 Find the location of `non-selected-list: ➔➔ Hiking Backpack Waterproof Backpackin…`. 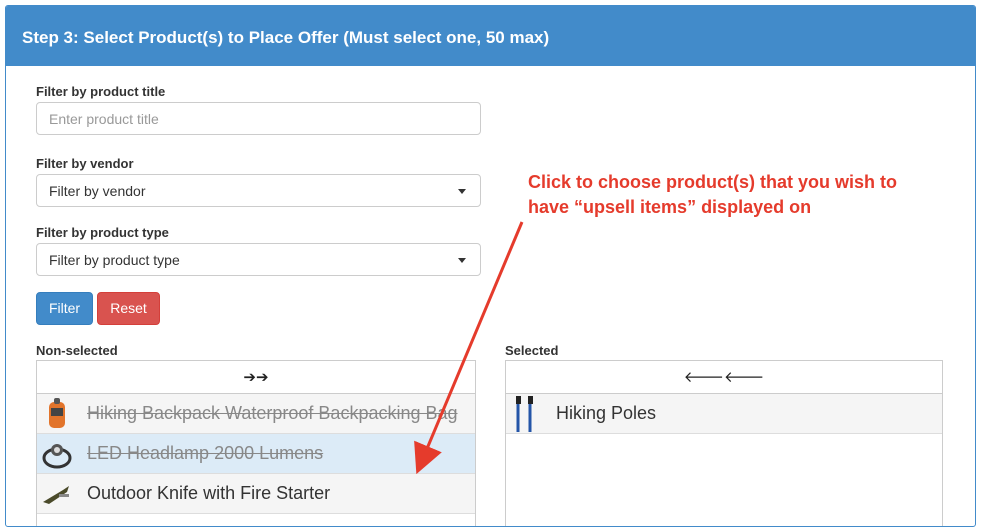

non-selected-list: ➔➔ Hiking Backpack Waterproof Backpackin… is located at coordinates (256, 443).